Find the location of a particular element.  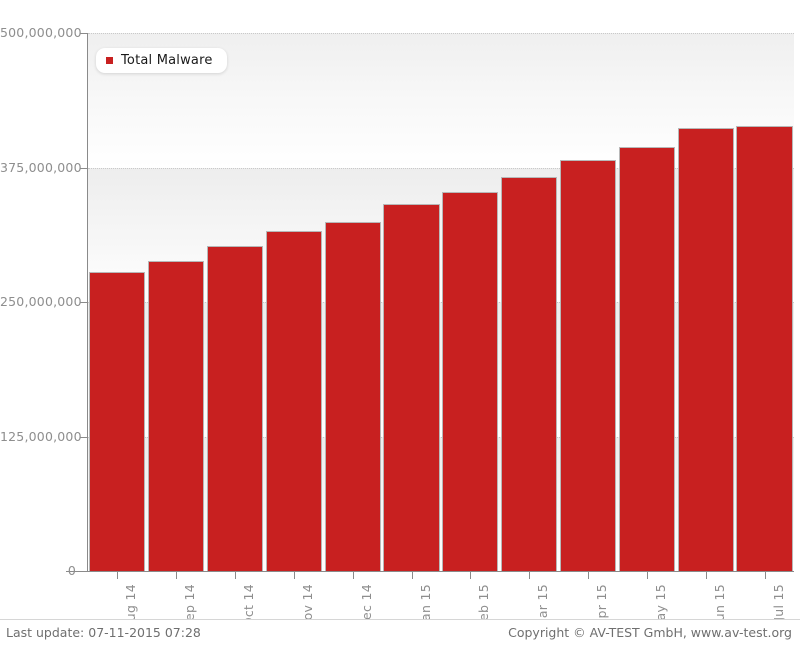

y-axis-line is located at coordinates (87, 302).